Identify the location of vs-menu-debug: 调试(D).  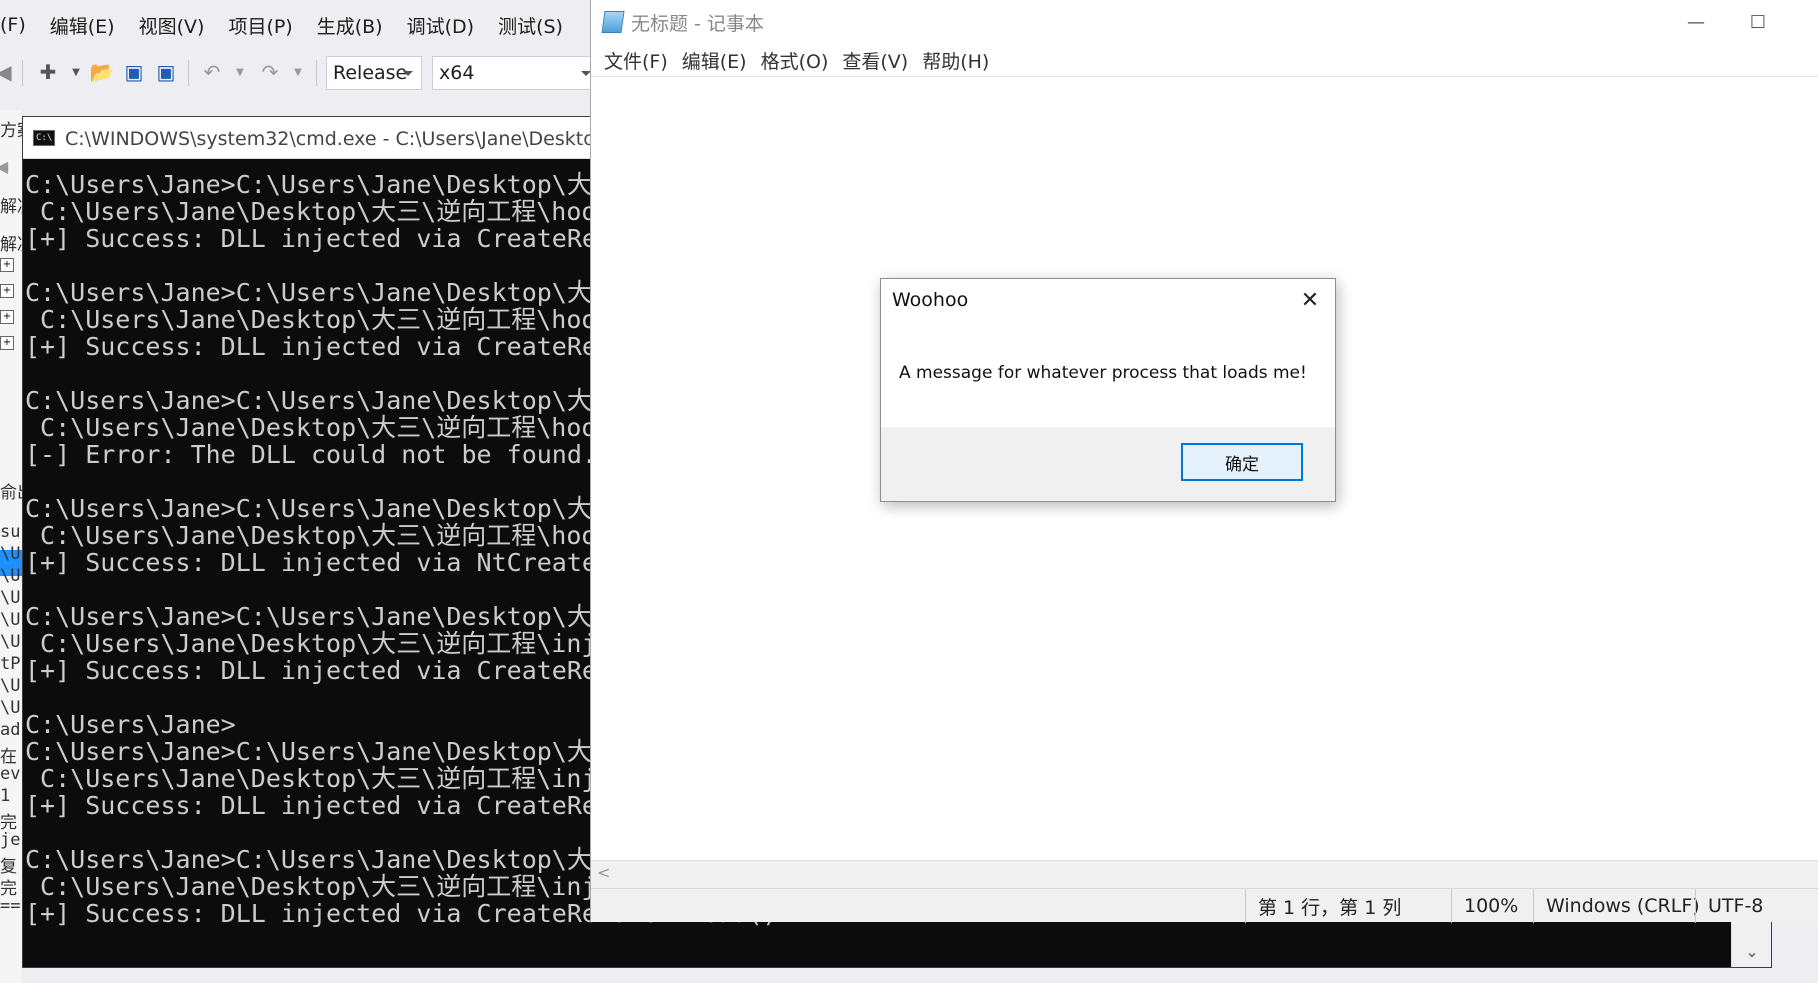
(440, 25).